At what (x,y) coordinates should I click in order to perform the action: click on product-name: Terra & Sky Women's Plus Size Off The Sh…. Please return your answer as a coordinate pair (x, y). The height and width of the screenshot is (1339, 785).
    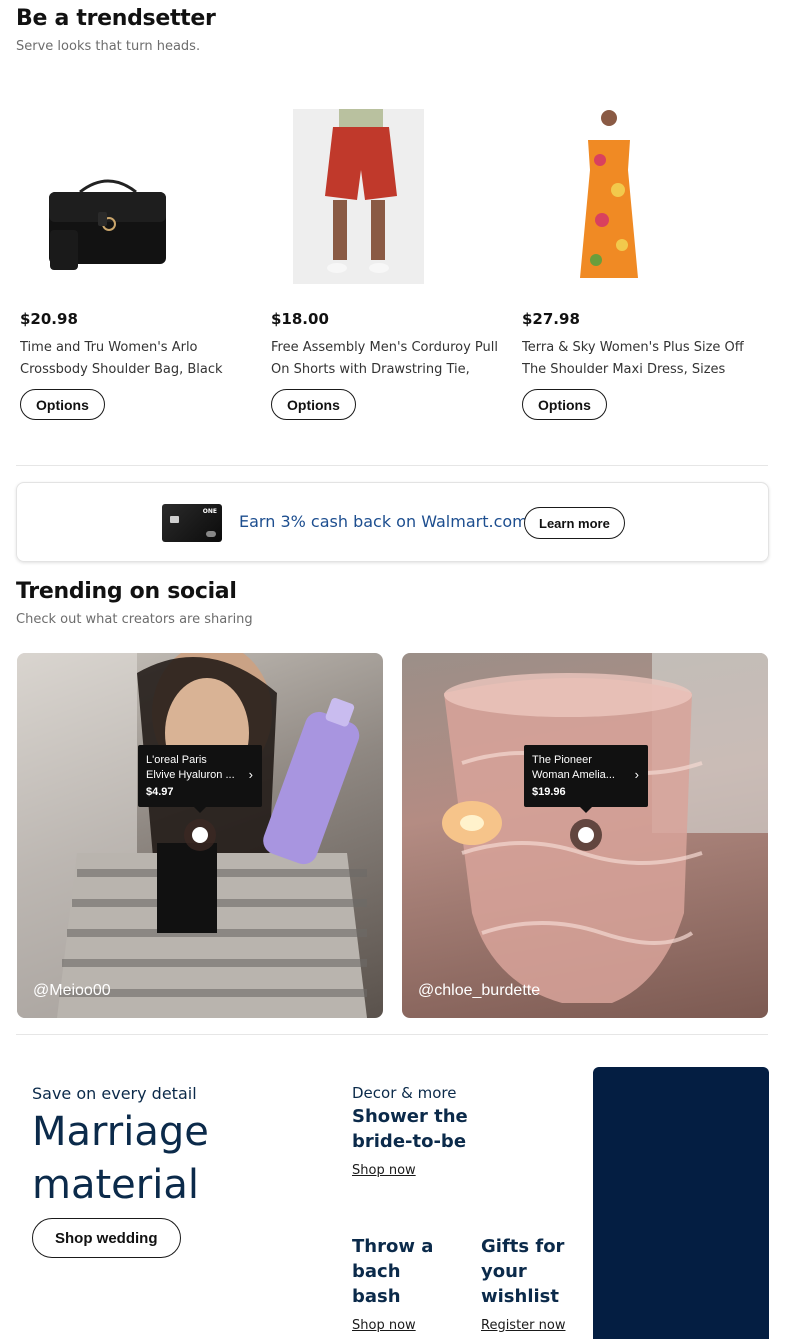
    Looking at the image, I should click on (636, 359).